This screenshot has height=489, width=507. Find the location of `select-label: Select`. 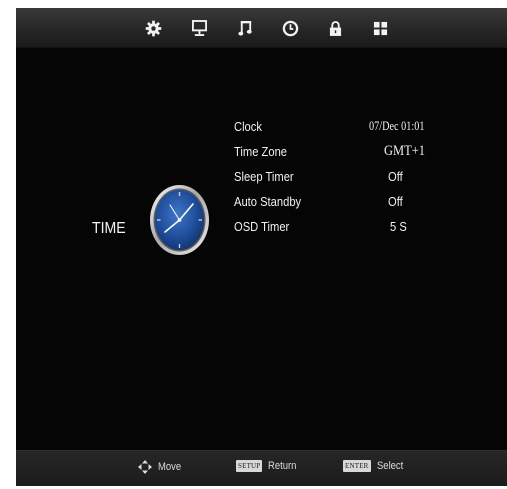

select-label: Select is located at coordinates (389, 466).